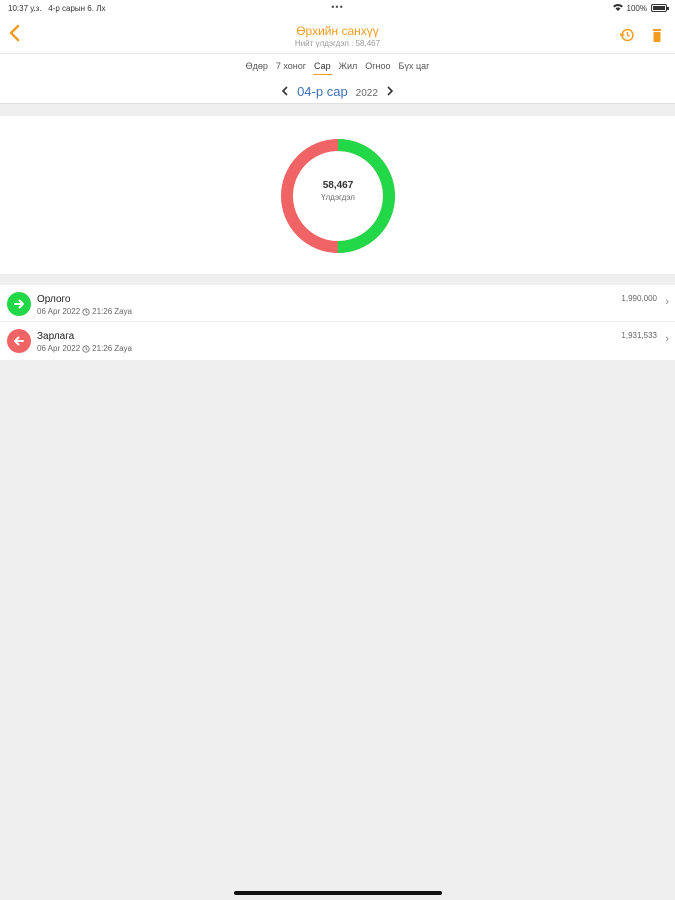 The image size is (675, 900). I want to click on chevron-left-icon, so click(284, 91).